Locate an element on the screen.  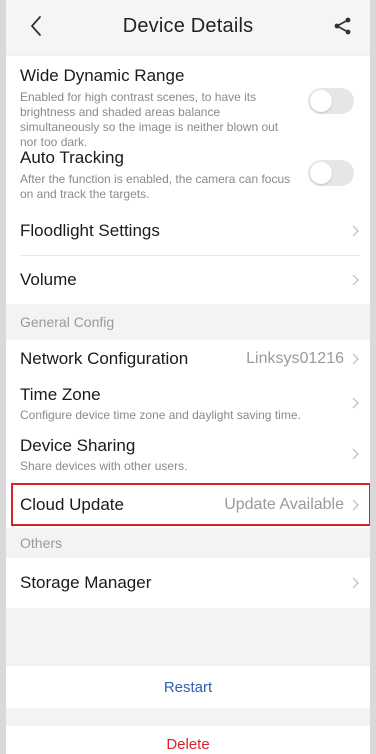
general-config-heading: General Config is located at coordinates (188, 322).